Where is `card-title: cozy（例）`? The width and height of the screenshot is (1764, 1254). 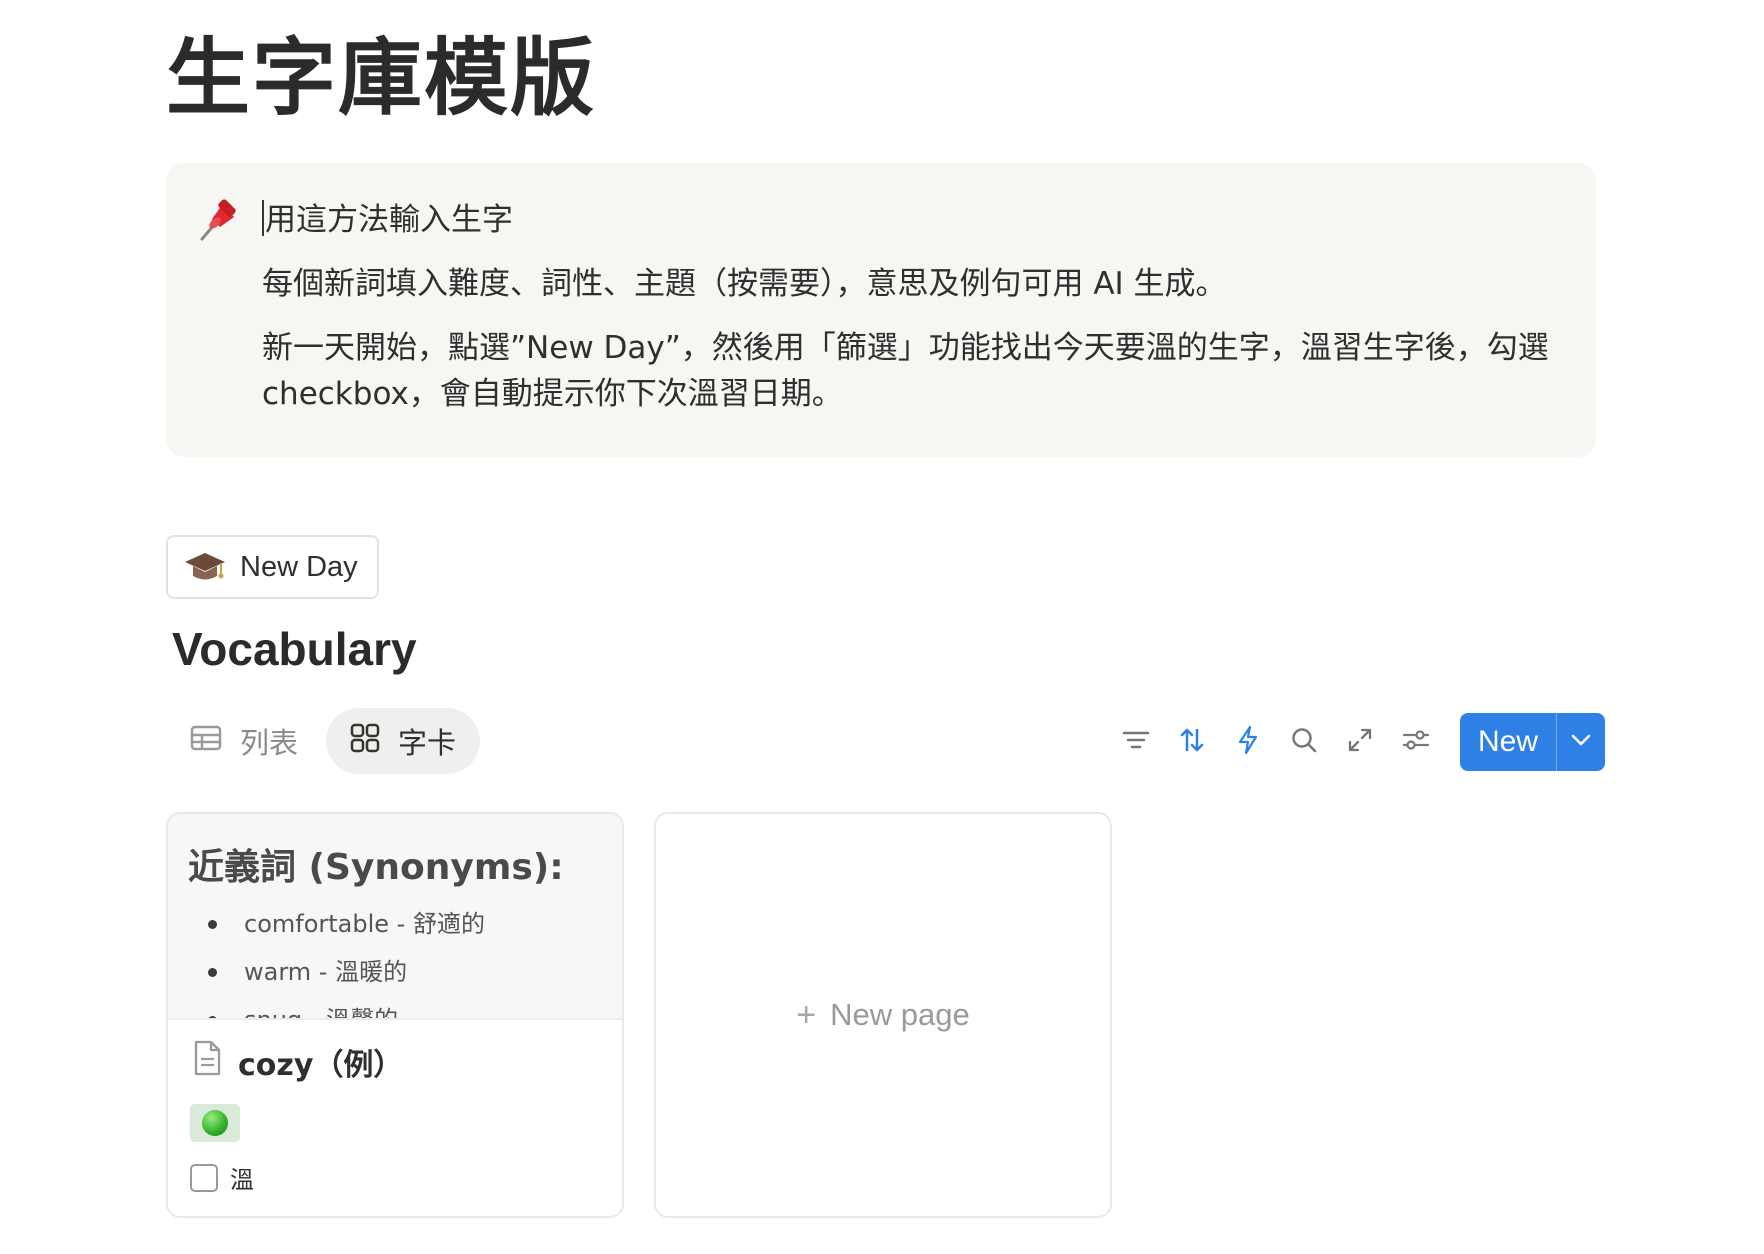
card-title: cozy（例） is located at coordinates (297, 1062).